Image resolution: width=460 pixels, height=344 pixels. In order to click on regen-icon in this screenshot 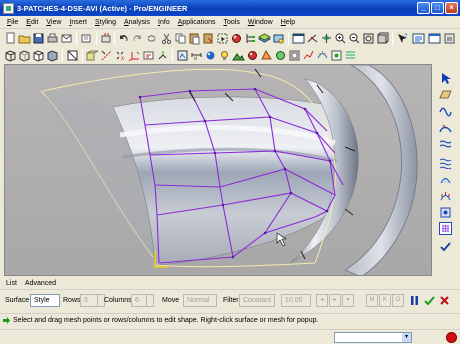, I will do `click(86, 38)`.